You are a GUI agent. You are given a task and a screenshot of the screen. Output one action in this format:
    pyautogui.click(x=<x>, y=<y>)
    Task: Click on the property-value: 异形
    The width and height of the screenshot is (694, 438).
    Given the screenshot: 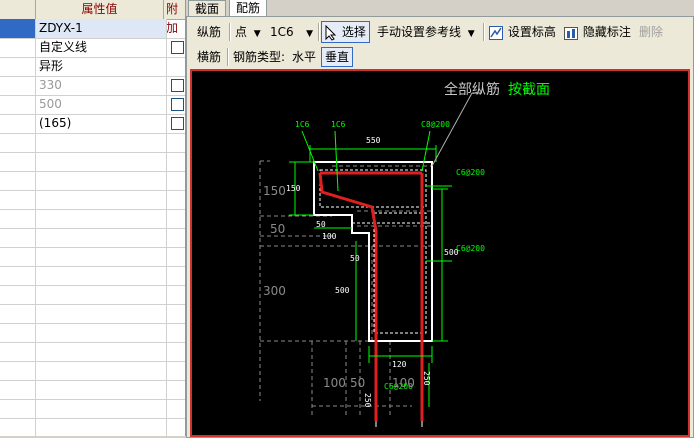 What is the action you would take?
    pyautogui.click(x=101, y=66)
    